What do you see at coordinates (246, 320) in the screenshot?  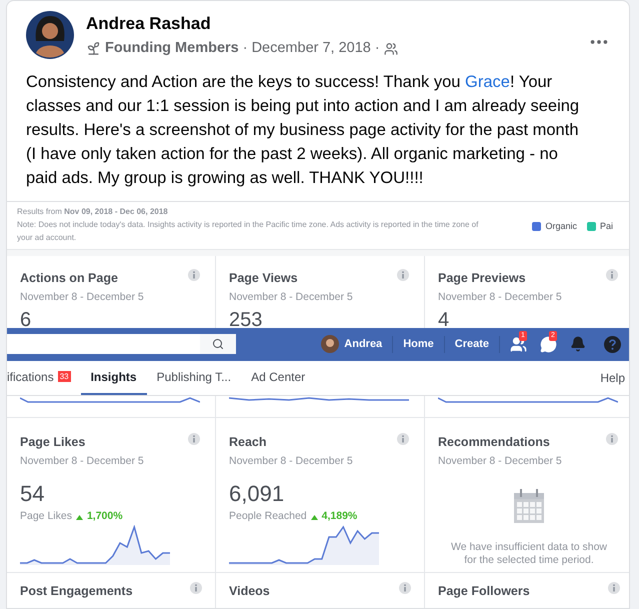 I see `metric-value: 253` at bounding box center [246, 320].